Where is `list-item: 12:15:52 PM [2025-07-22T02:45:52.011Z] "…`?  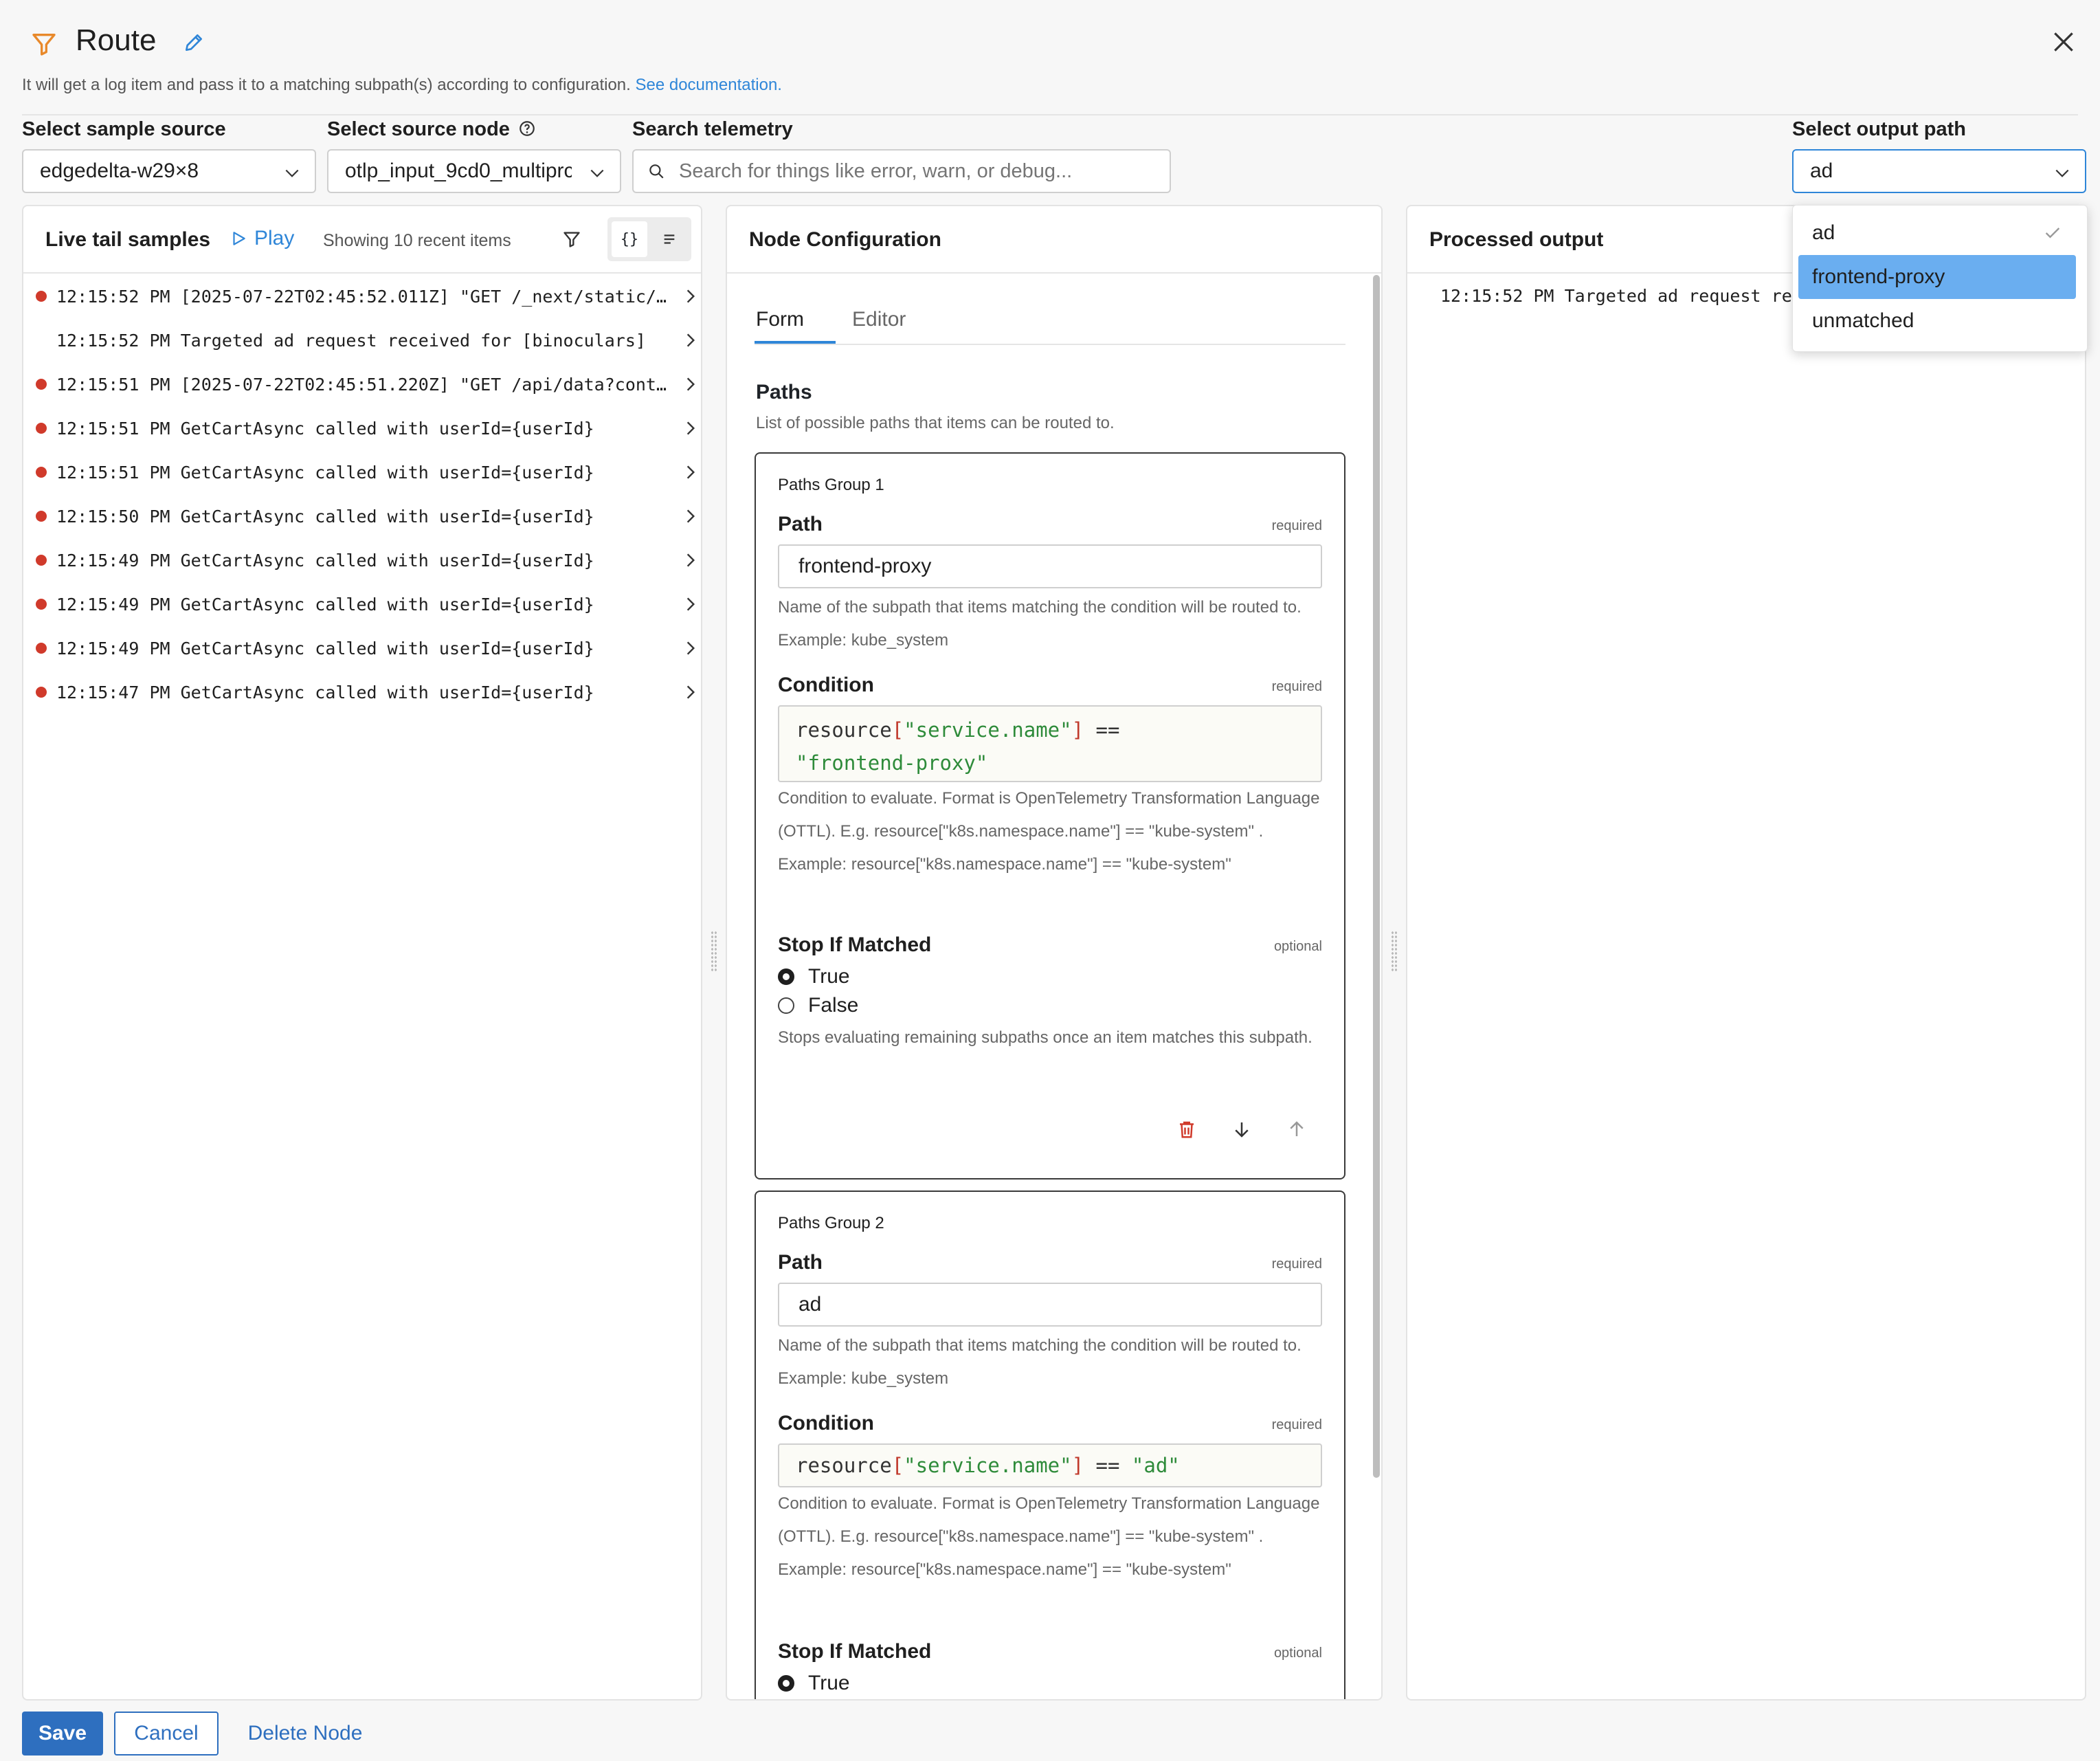 list-item: 12:15:52 PM [2025-07-22T02:45:52.011Z] "… is located at coordinates (363, 297).